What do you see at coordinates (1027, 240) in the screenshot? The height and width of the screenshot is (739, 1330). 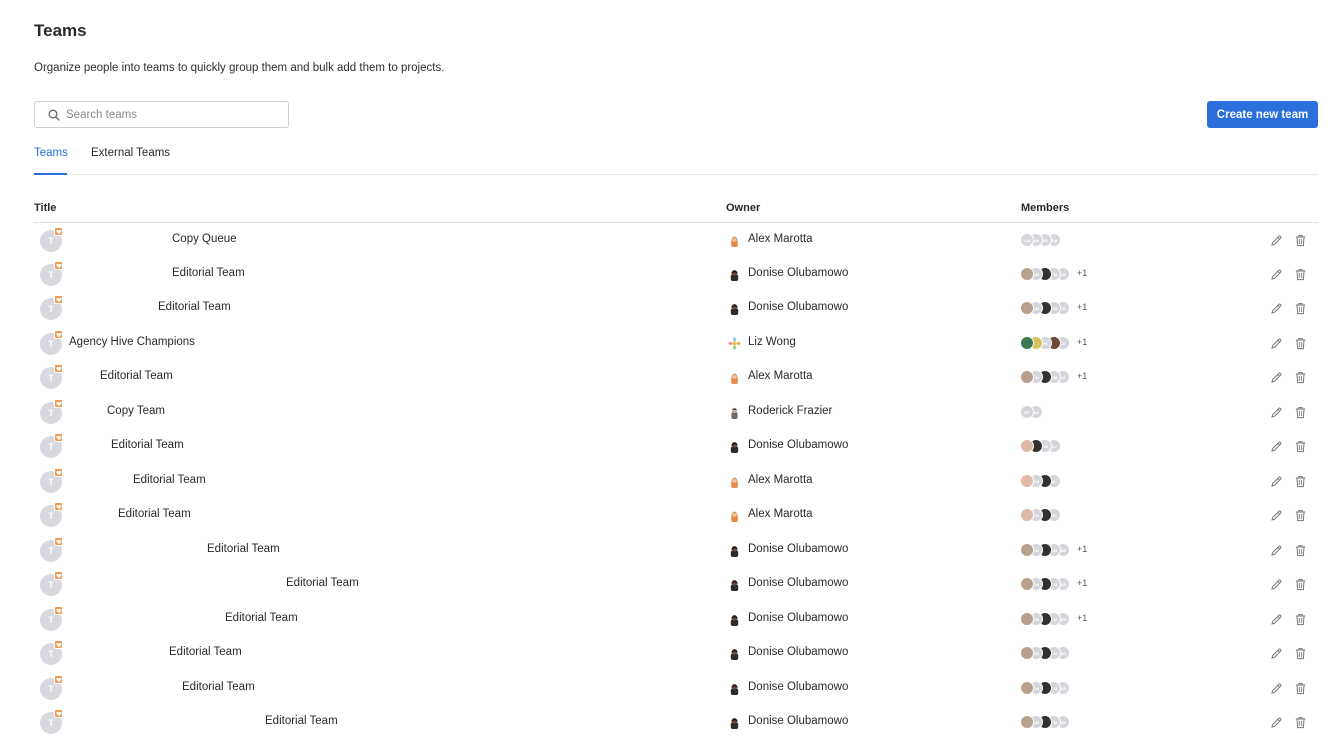 I see `member-avatar: AM` at bounding box center [1027, 240].